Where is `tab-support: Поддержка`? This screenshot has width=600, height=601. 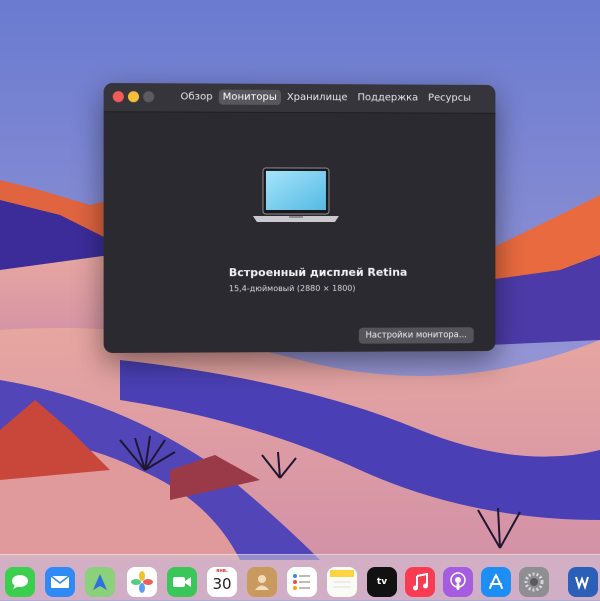
tab-support: Поддержка is located at coordinates (388, 97).